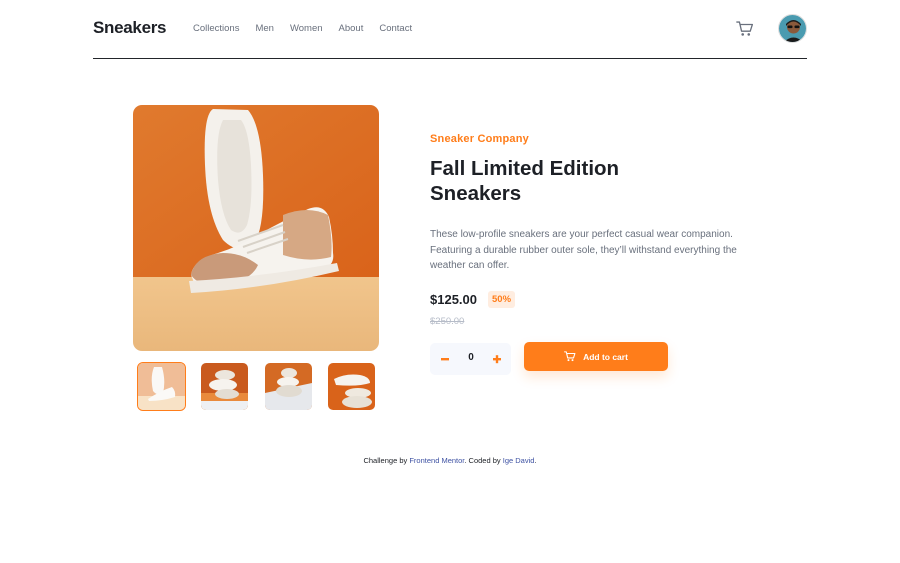 The image size is (900, 563). I want to click on product-title: Fall Limited Edition Sneakers, so click(525, 181).